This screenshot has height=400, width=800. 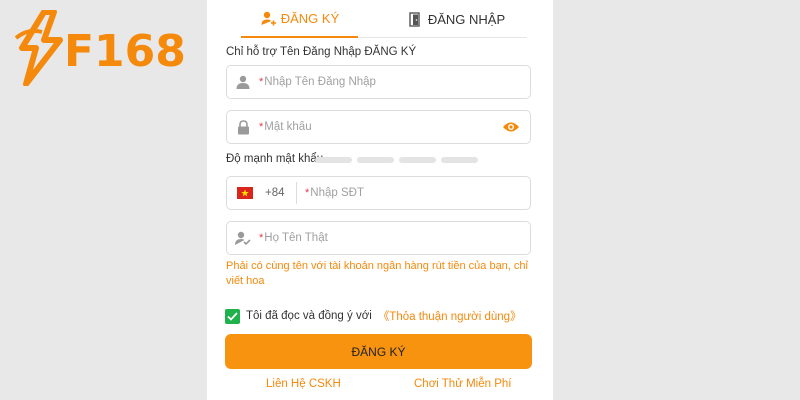 I want to click on support-link: Liên Hệ CSKH, so click(x=303, y=384).